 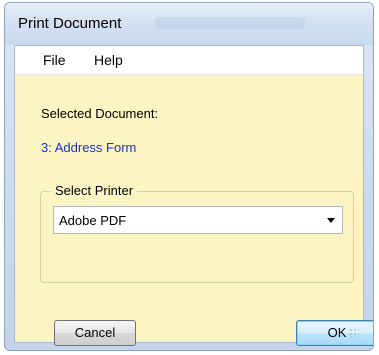 I want to click on cancel-button: Cancel, so click(x=95, y=333).